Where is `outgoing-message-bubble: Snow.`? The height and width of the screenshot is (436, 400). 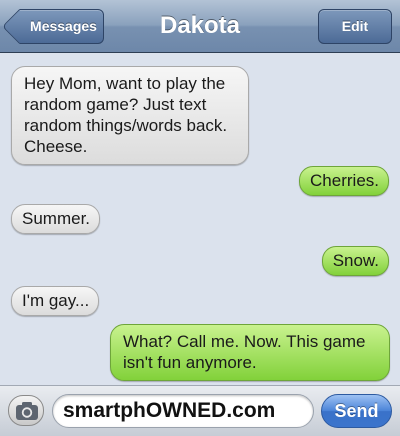 outgoing-message-bubble: Snow. is located at coordinates (355, 261).